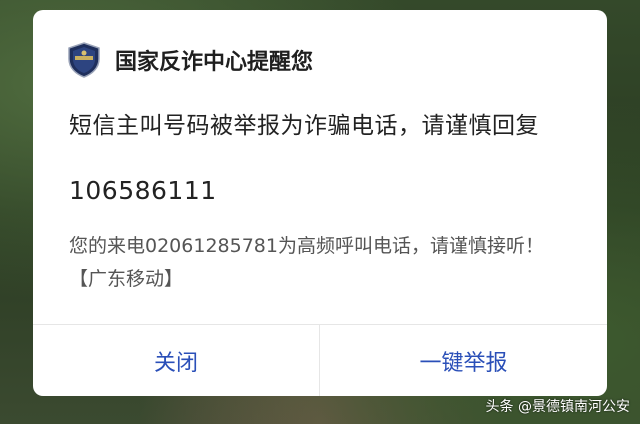 Image resolution: width=640 pixels, height=424 pixels. I want to click on close-button: 关闭, so click(176, 360).